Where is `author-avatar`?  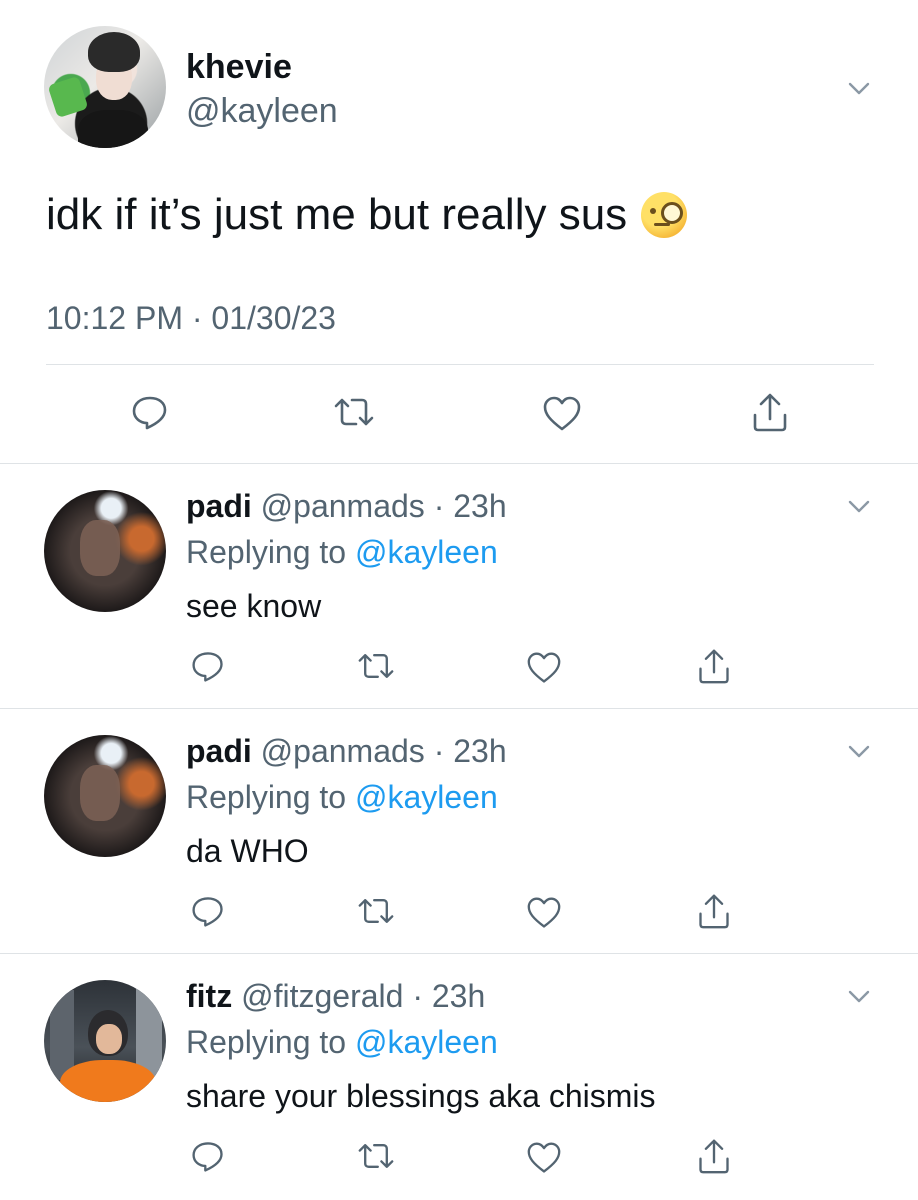 author-avatar is located at coordinates (105, 87).